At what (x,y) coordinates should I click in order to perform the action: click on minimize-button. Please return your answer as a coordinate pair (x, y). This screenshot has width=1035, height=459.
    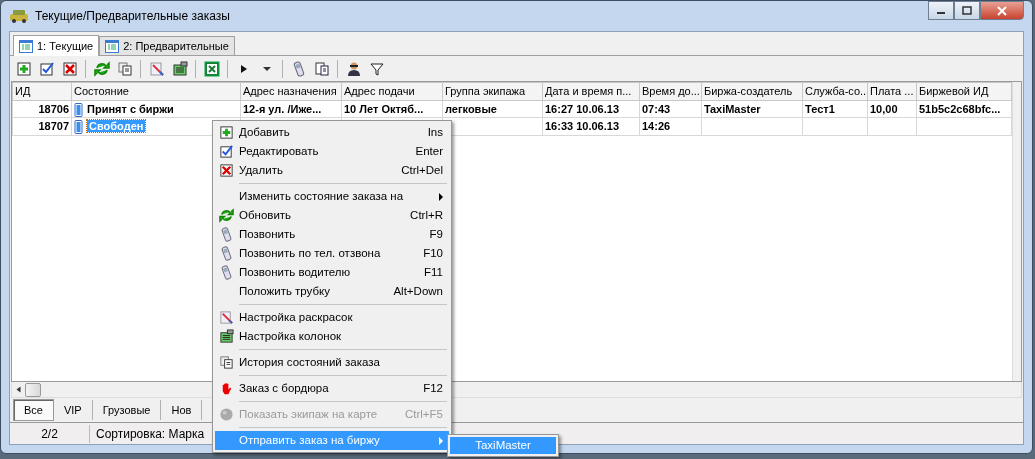
    Looking at the image, I should click on (941, 10).